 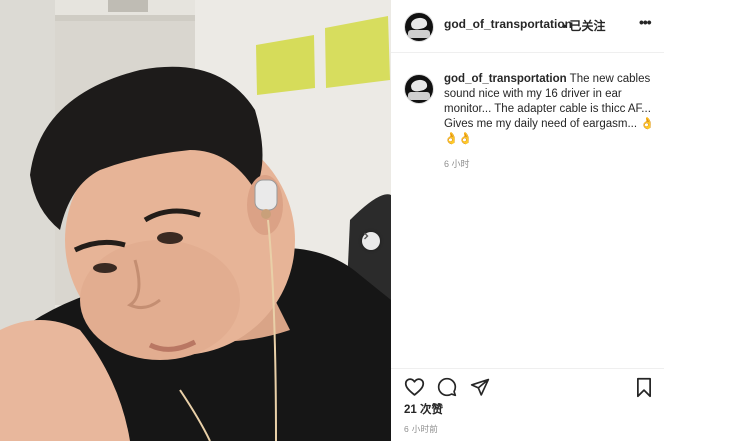 What do you see at coordinates (587, 26) in the screenshot?
I see `following-label: 已关注` at bounding box center [587, 26].